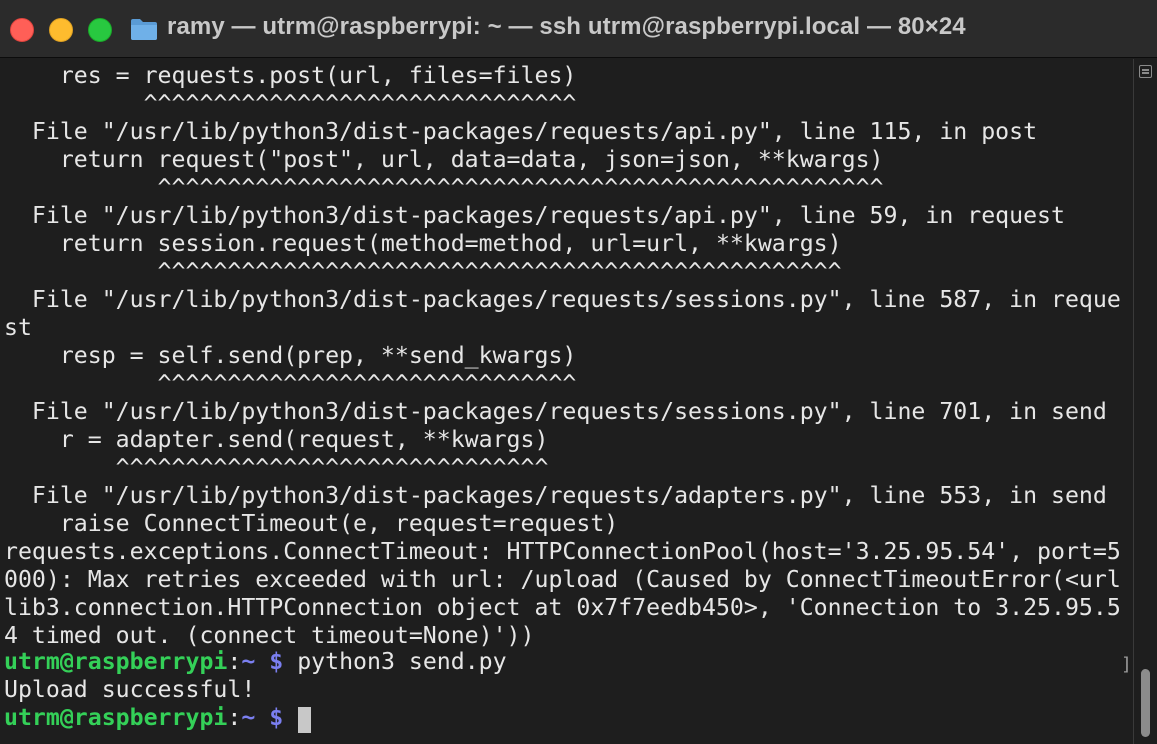  What do you see at coordinates (22, 30) in the screenshot?
I see `close-icon` at bounding box center [22, 30].